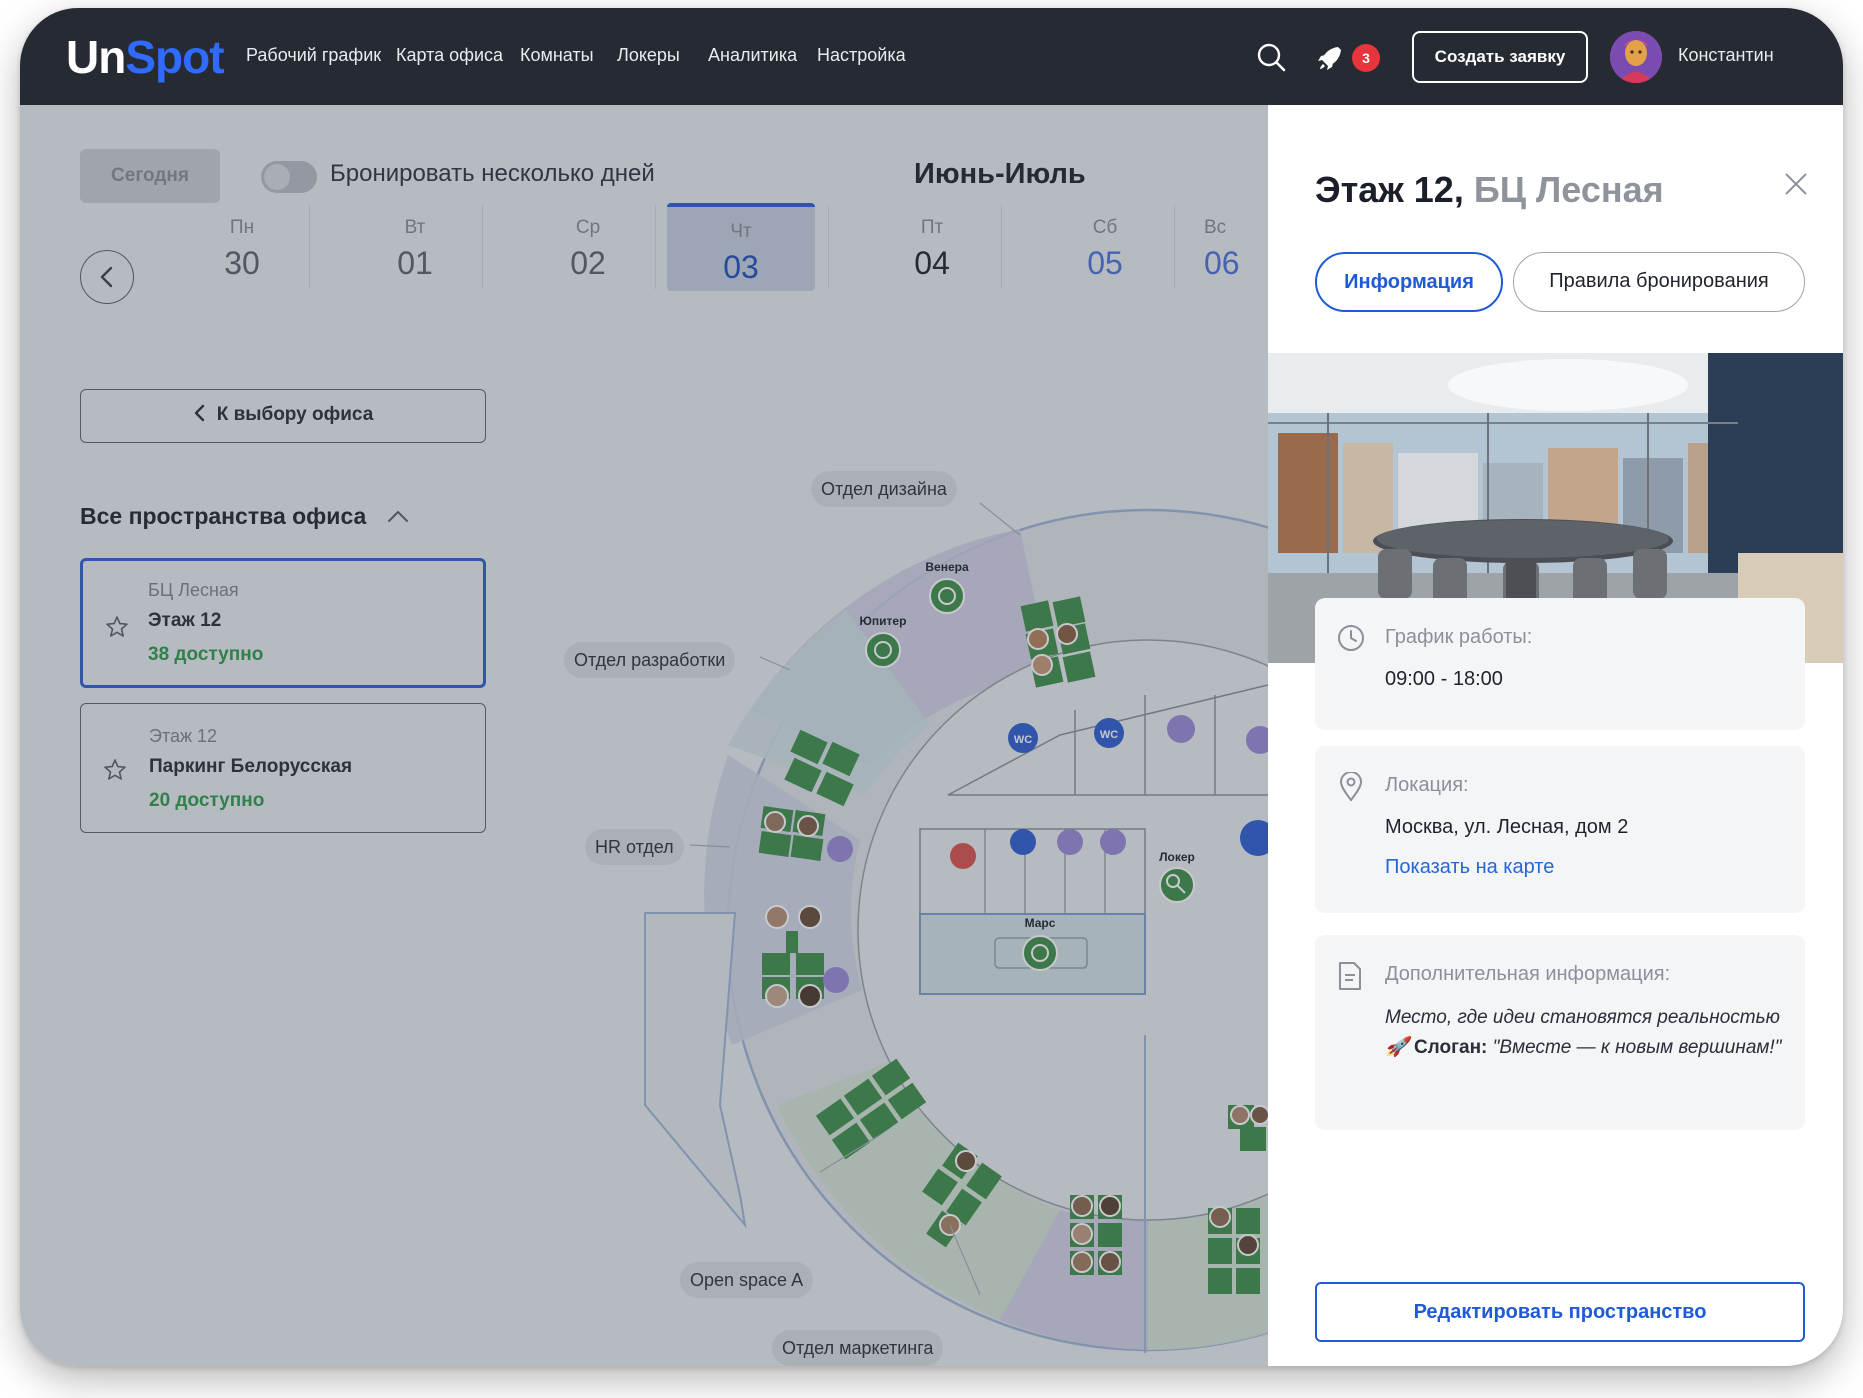 This screenshot has height=1398, width=1863. What do you see at coordinates (1726, 55) in the screenshot?
I see `user-name: Константин` at bounding box center [1726, 55].